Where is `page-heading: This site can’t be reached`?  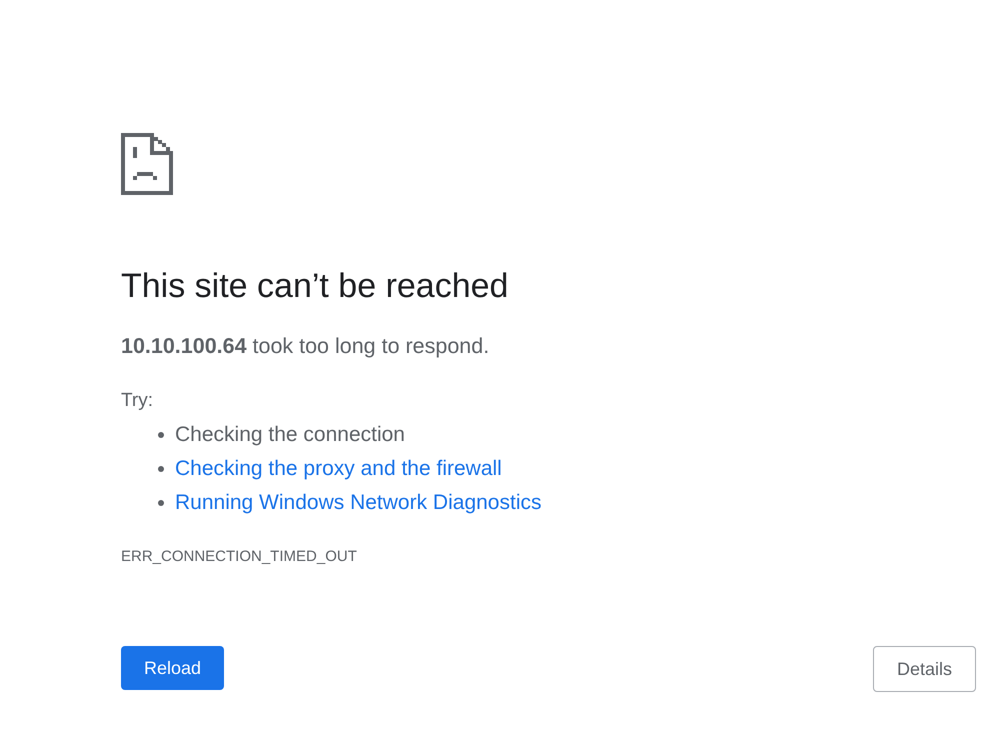
page-heading: This site can’t be reached is located at coordinates (314, 286).